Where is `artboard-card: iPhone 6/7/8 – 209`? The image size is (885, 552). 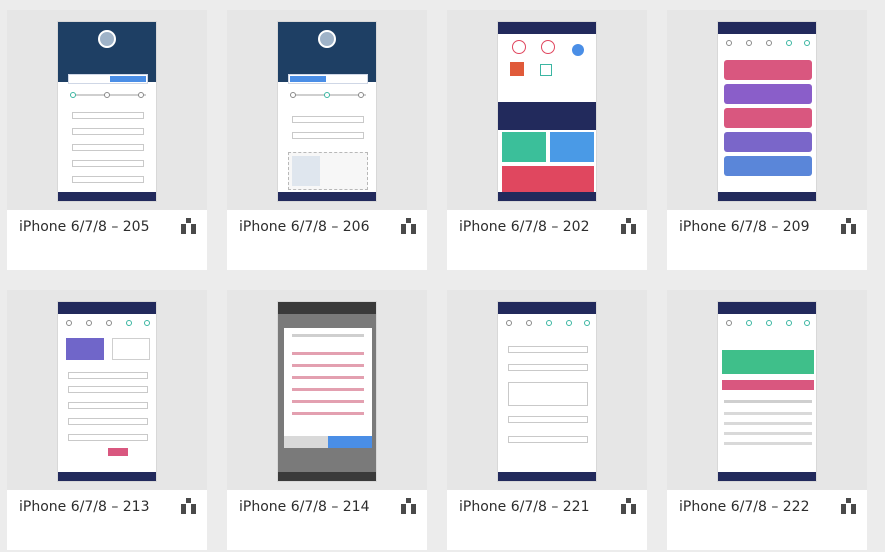 artboard-card: iPhone 6/7/8 – 209 is located at coordinates (767, 140).